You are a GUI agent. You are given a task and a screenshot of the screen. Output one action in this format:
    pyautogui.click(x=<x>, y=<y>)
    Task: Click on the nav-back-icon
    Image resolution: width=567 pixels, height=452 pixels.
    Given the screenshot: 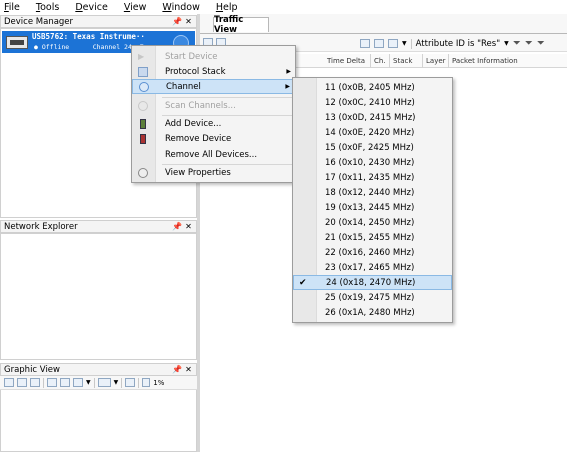 What is the action you would take?
    pyautogui.click(x=365, y=43)
    